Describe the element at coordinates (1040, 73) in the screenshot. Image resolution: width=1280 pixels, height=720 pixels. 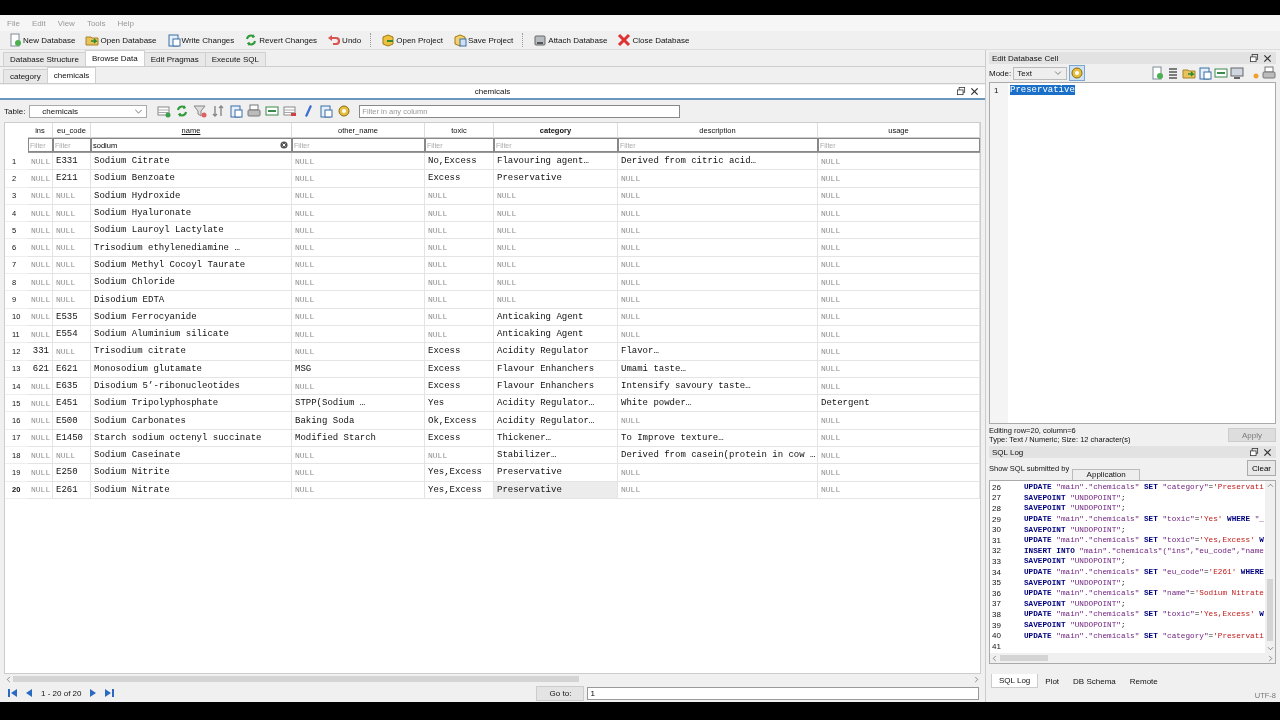
I see `mode-select: Text` at that location.